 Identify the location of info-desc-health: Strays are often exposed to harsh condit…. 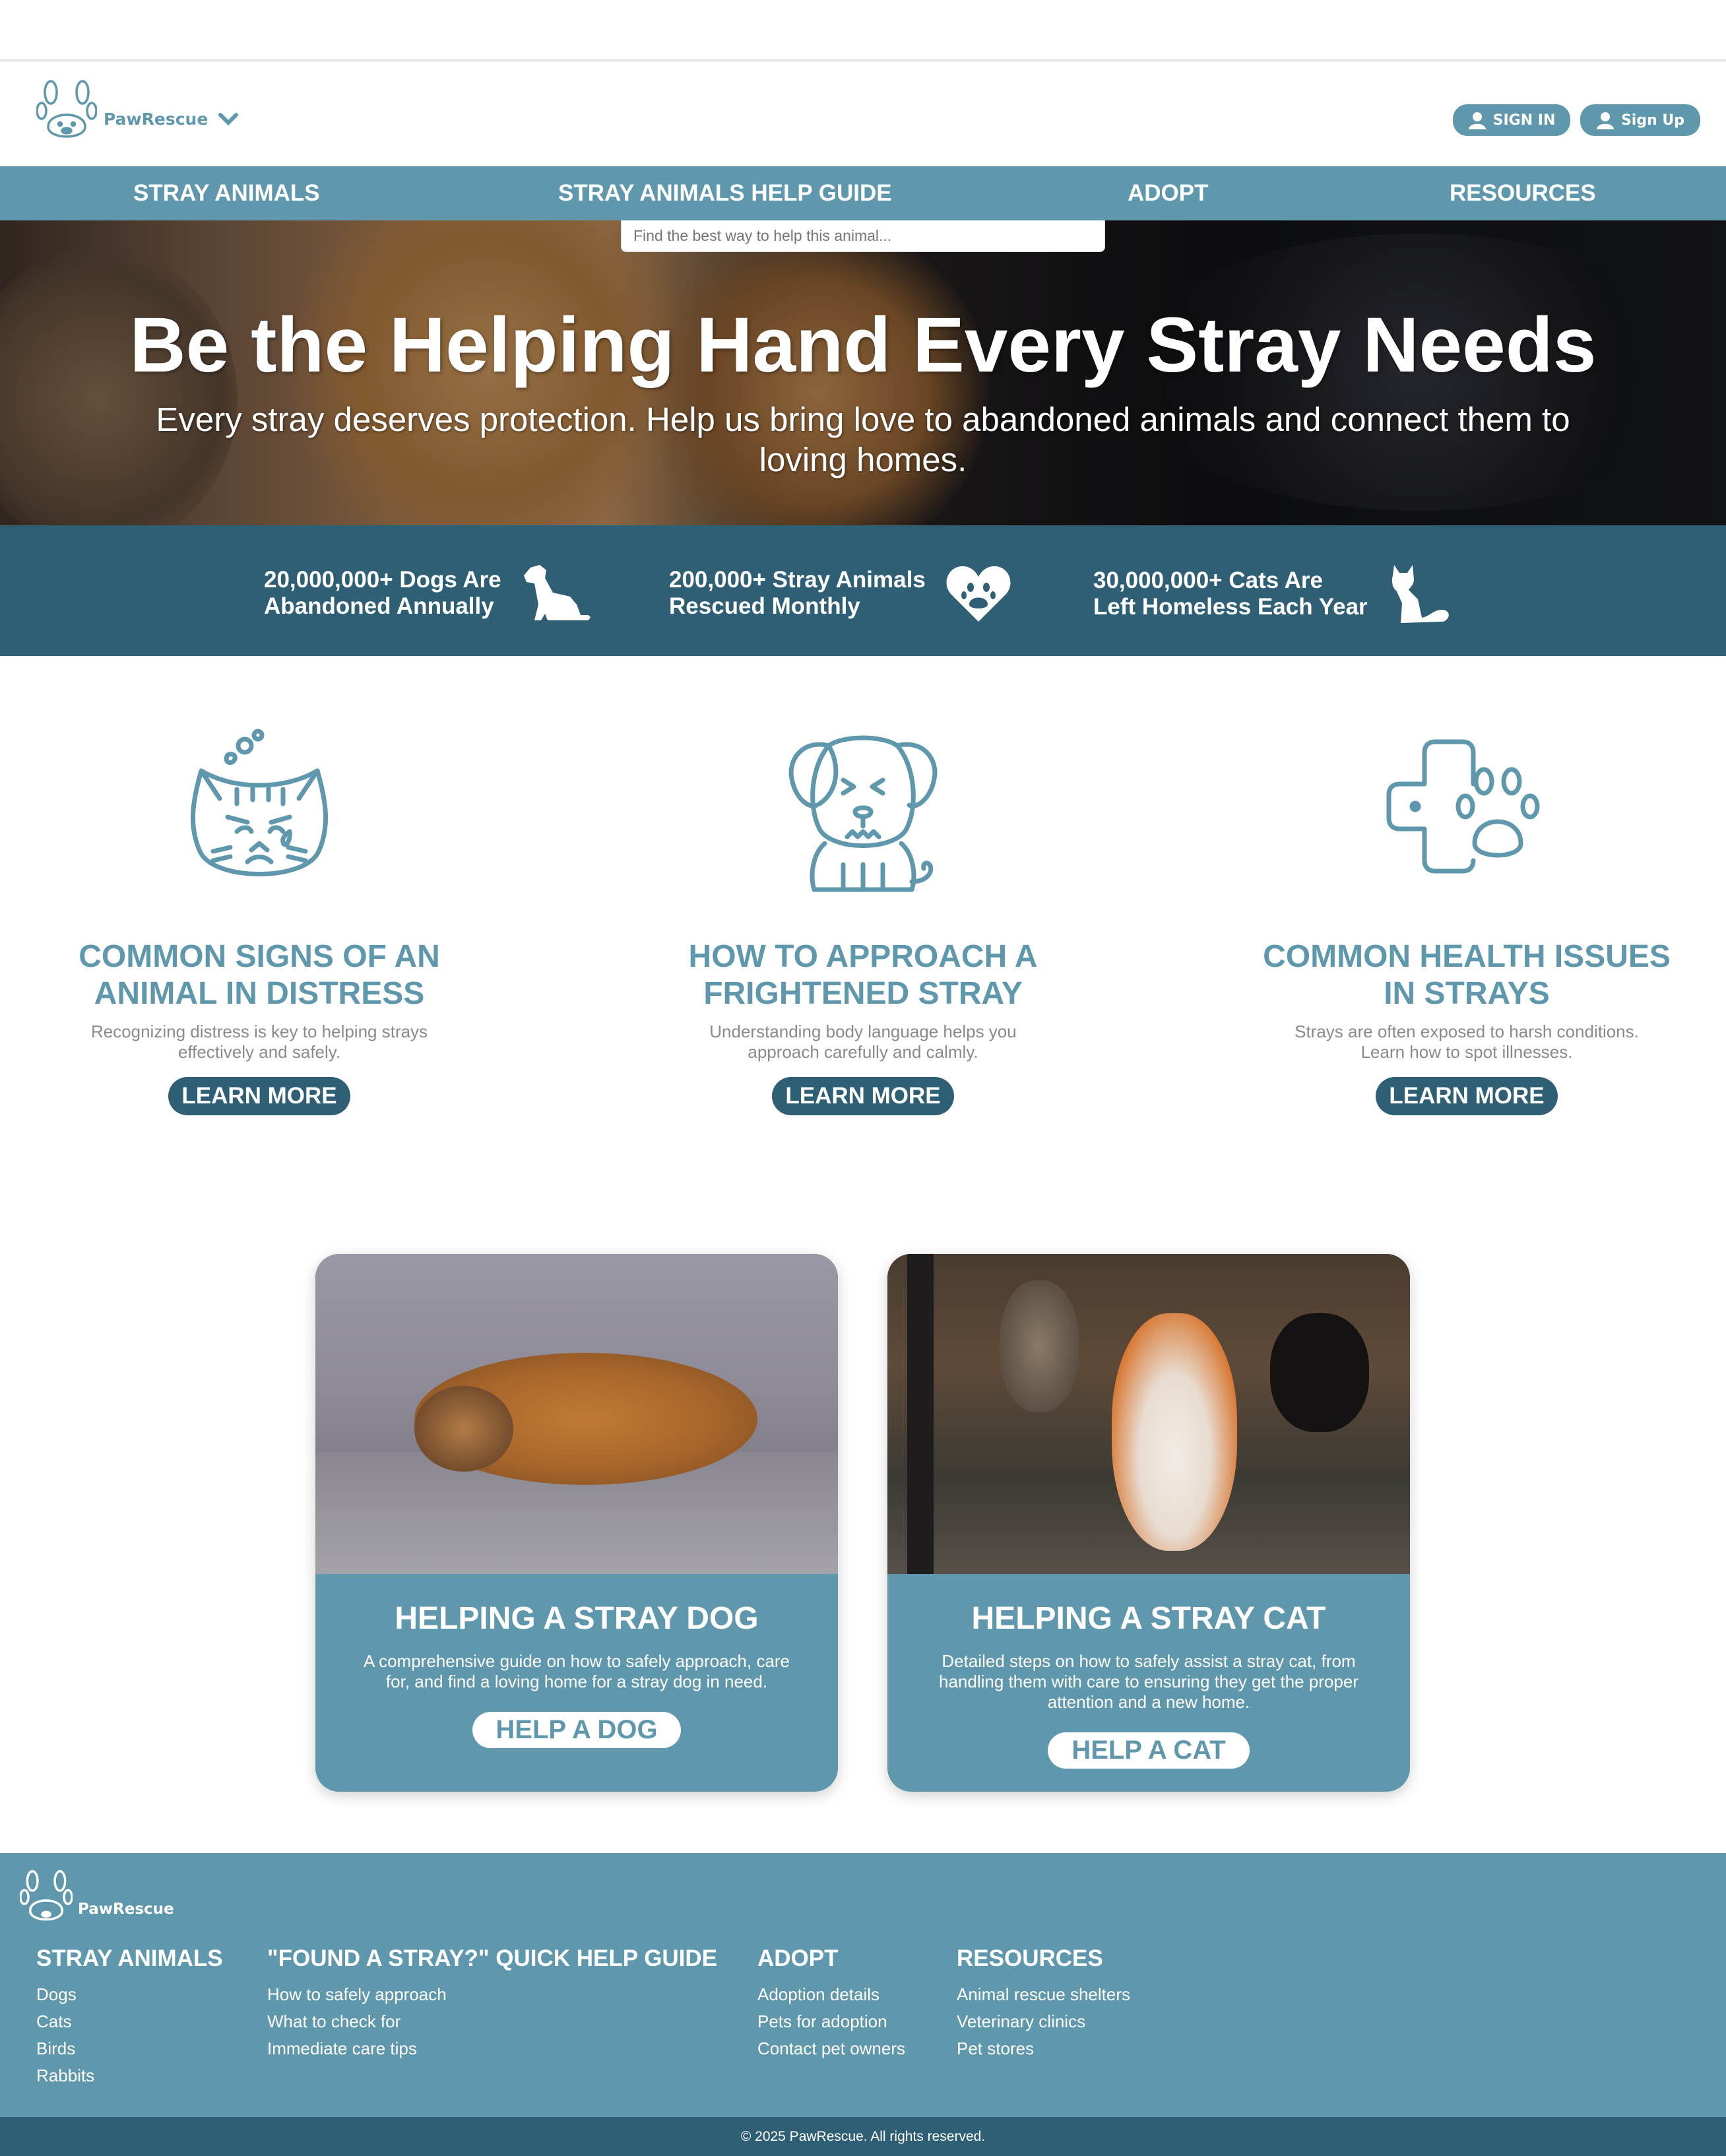
(1466, 1042).